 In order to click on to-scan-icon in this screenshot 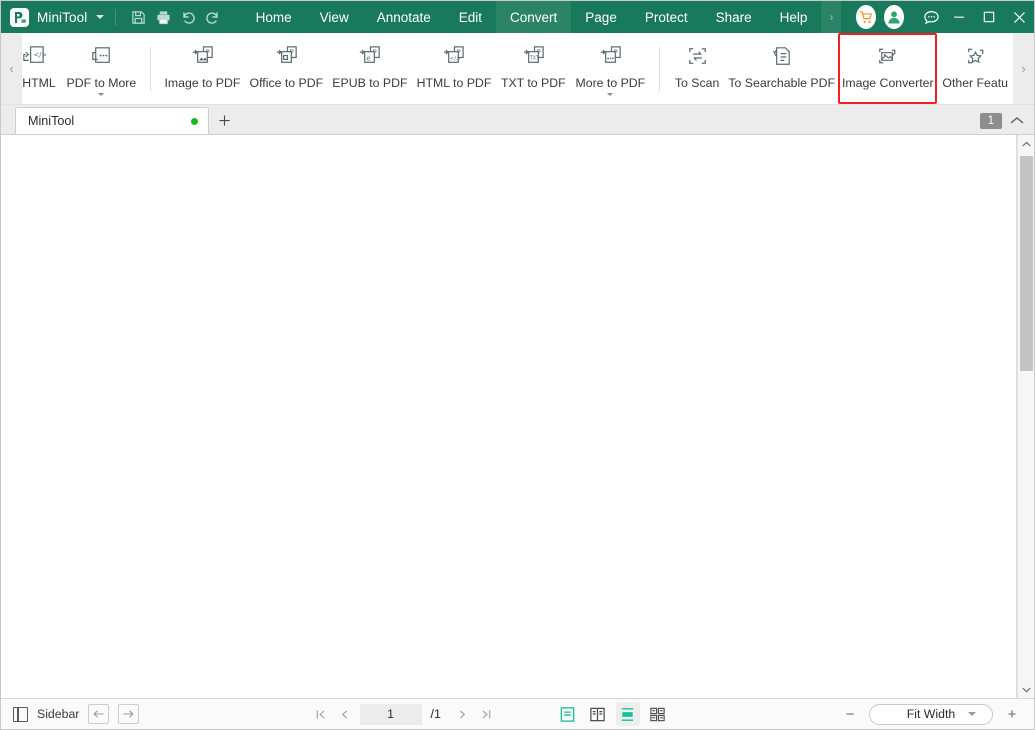, I will do `click(697, 56)`.